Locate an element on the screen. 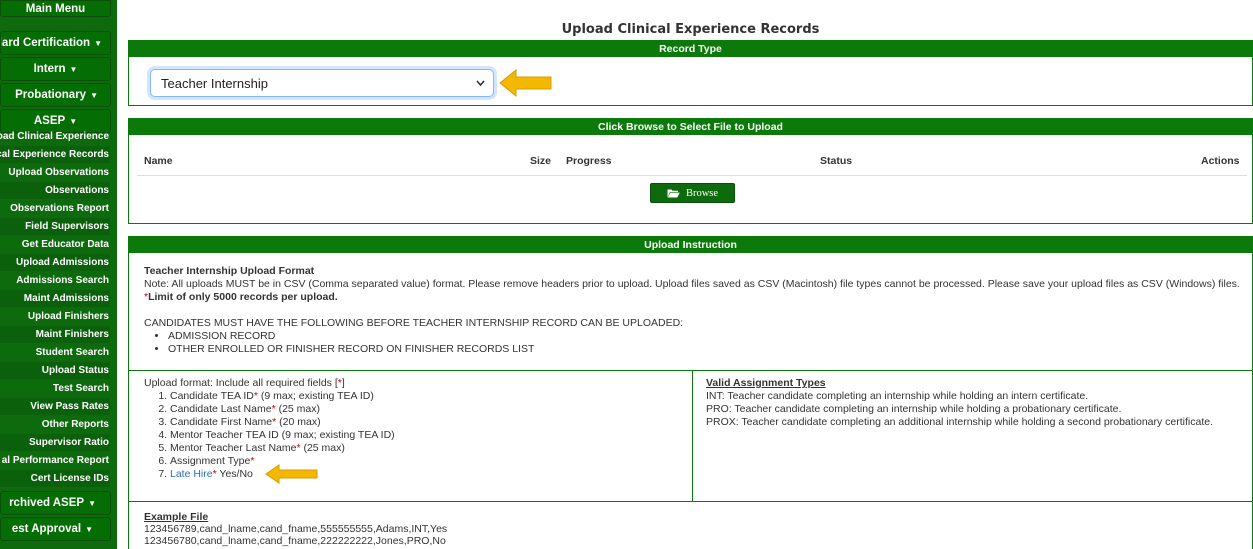 This screenshot has width=1253, height=549. sidebar-item-label: Get Educator Data is located at coordinates (65, 244).